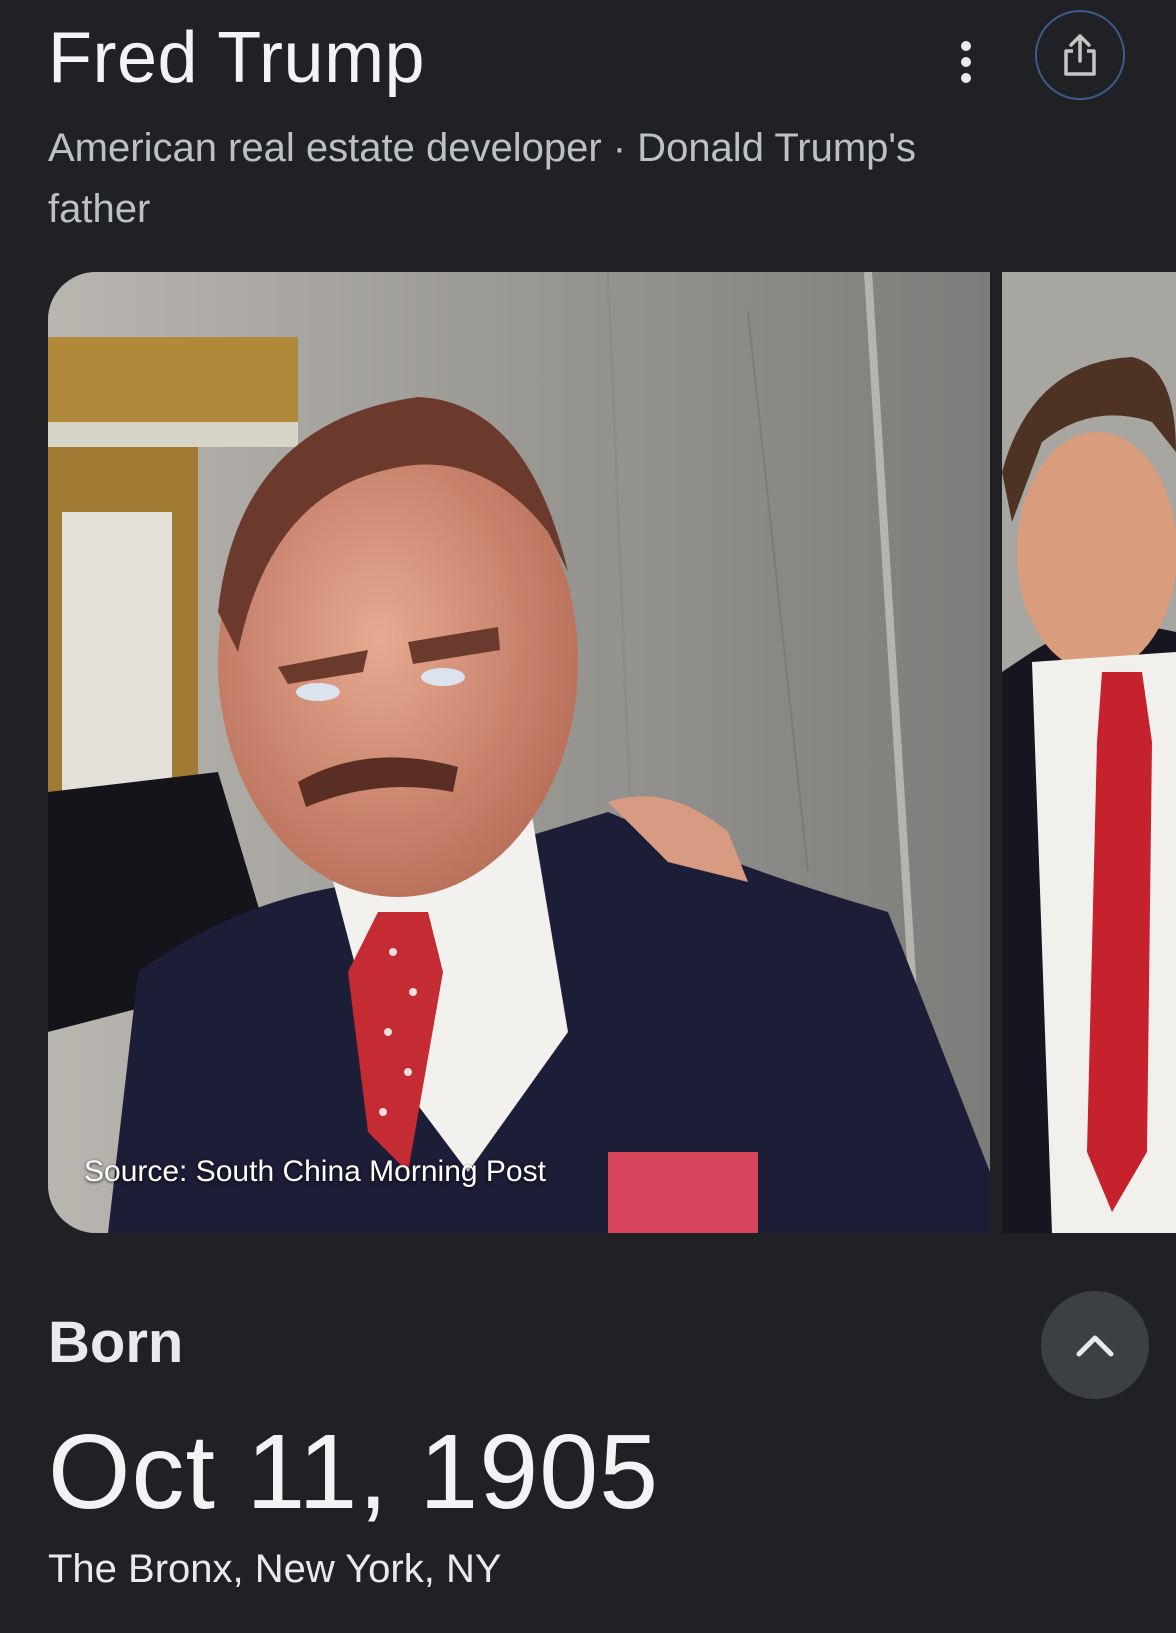 Image resolution: width=1176 pixels, height=1633 pixels. What do you see at coordinates (237, 58) in the screenshot?
I see `entity-title: Fred Trump` at bounding box center [237, 58].